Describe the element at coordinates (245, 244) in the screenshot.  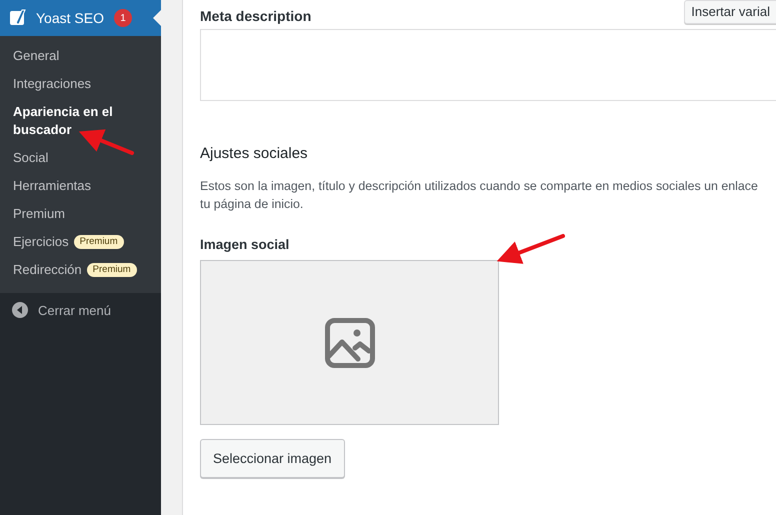
I see `field-label: Imagen social` at that location.